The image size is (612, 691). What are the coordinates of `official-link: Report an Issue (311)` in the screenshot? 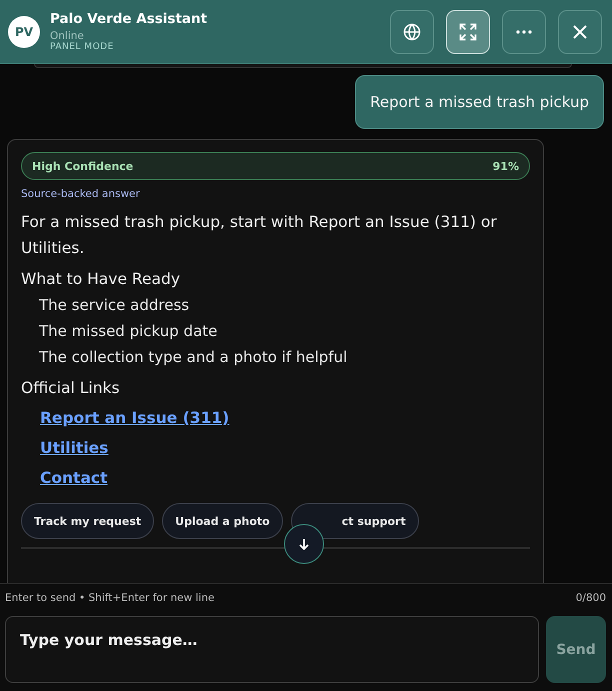 It's located at (135, 418).